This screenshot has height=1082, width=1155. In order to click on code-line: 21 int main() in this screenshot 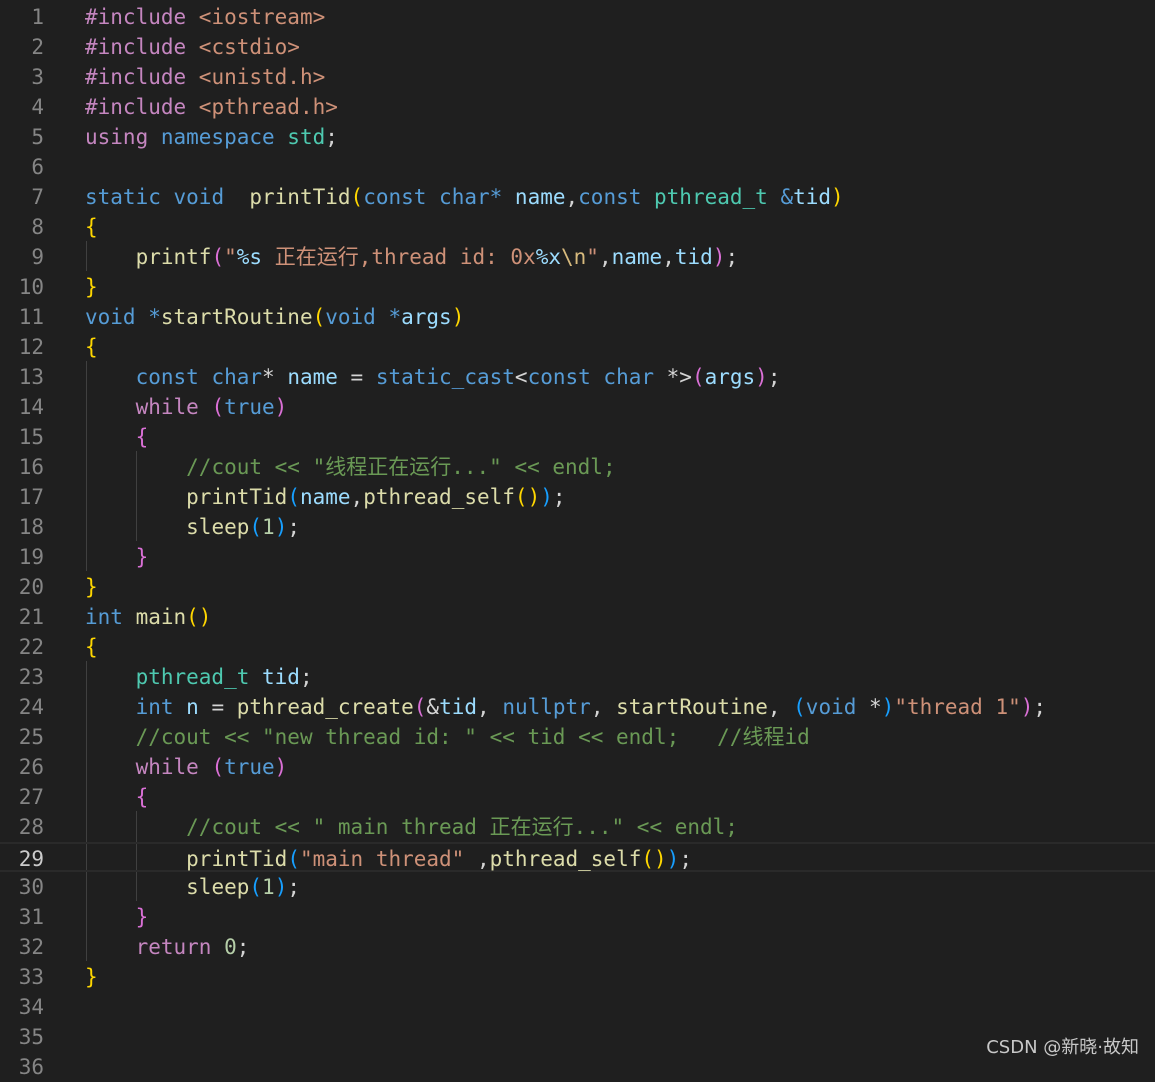, I will do `click(577, 617)`.